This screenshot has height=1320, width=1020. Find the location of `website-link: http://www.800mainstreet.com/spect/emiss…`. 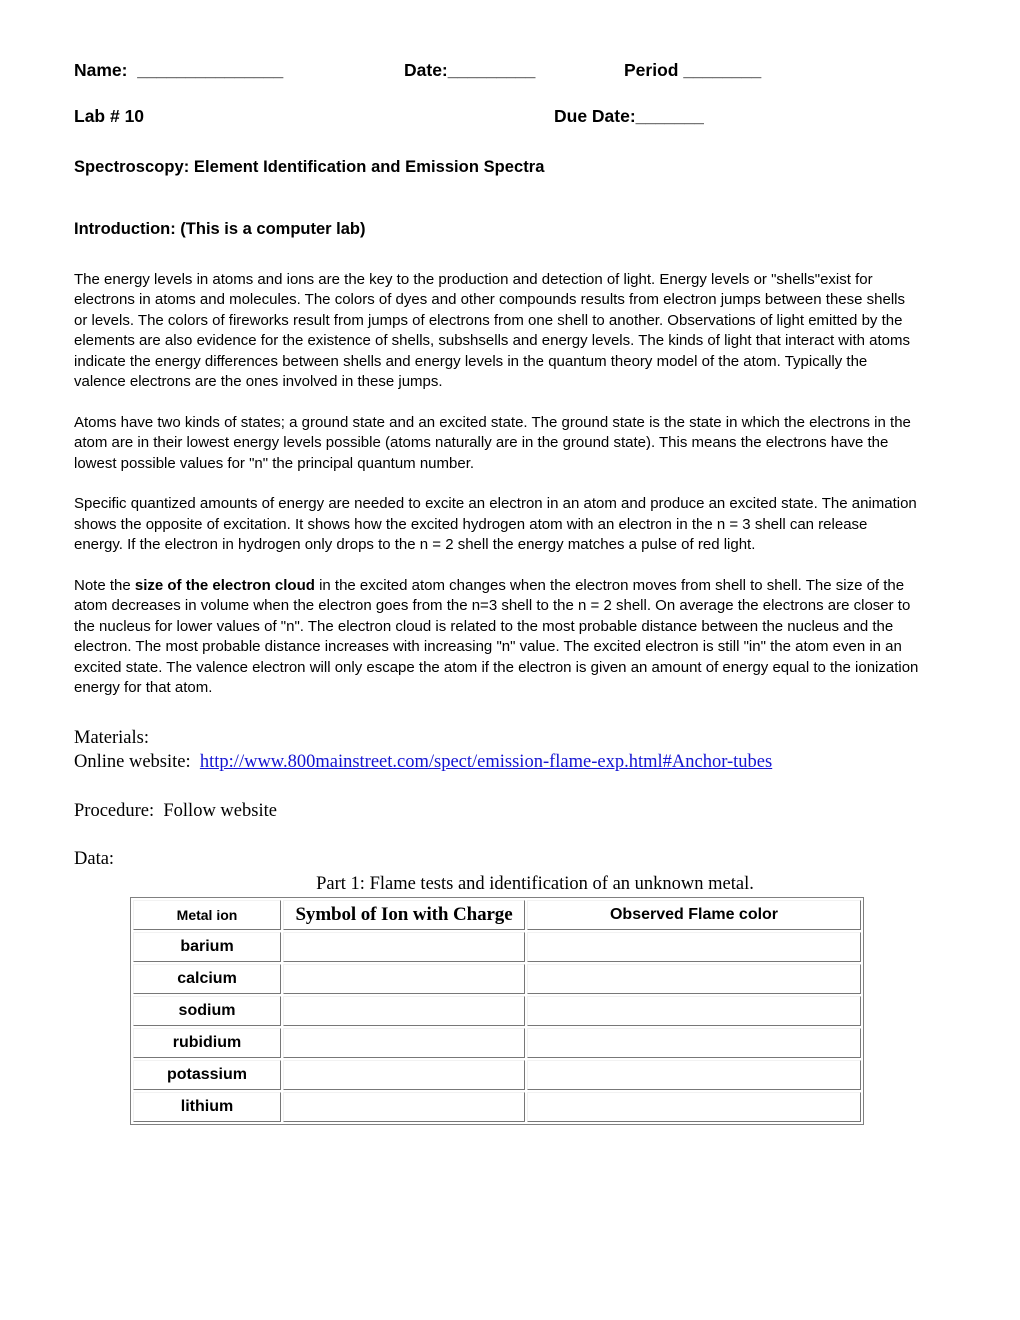

website-link: http://www.800mainstreet.com/spect/emiss… is located at coordinates (486, 762).